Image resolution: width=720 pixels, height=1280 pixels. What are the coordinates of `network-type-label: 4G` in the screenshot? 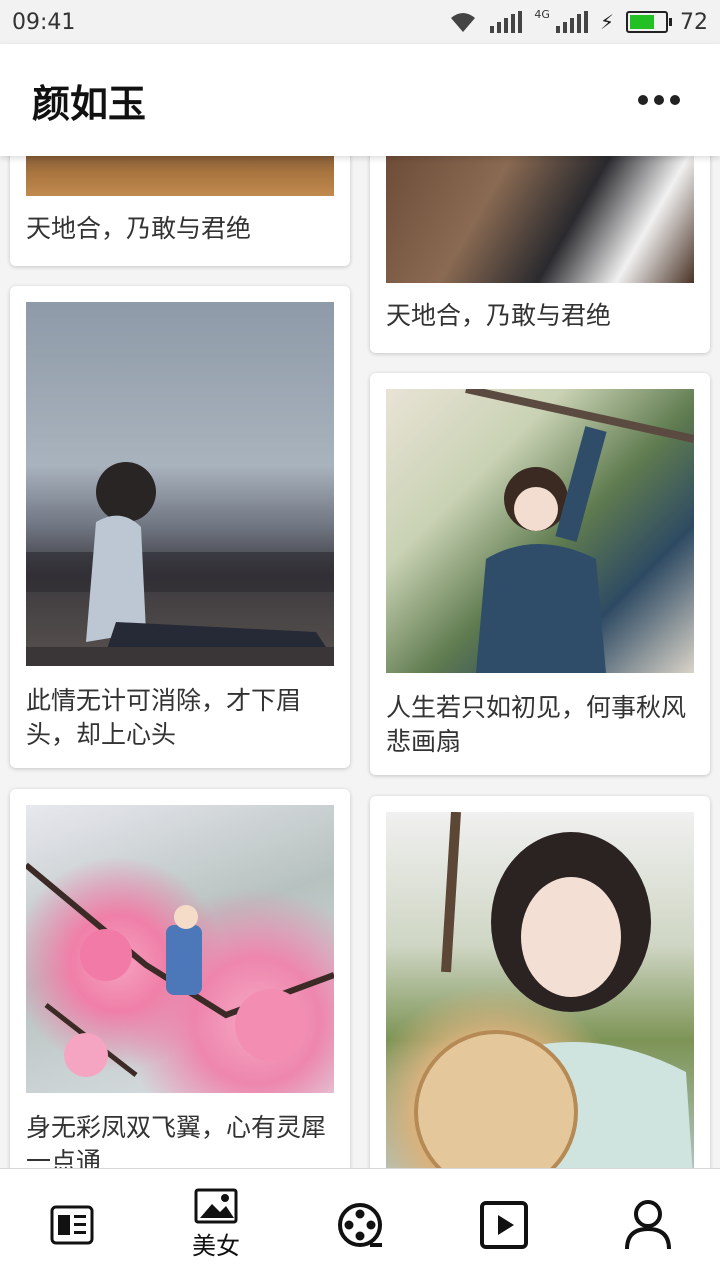 It's located at (542, 14).